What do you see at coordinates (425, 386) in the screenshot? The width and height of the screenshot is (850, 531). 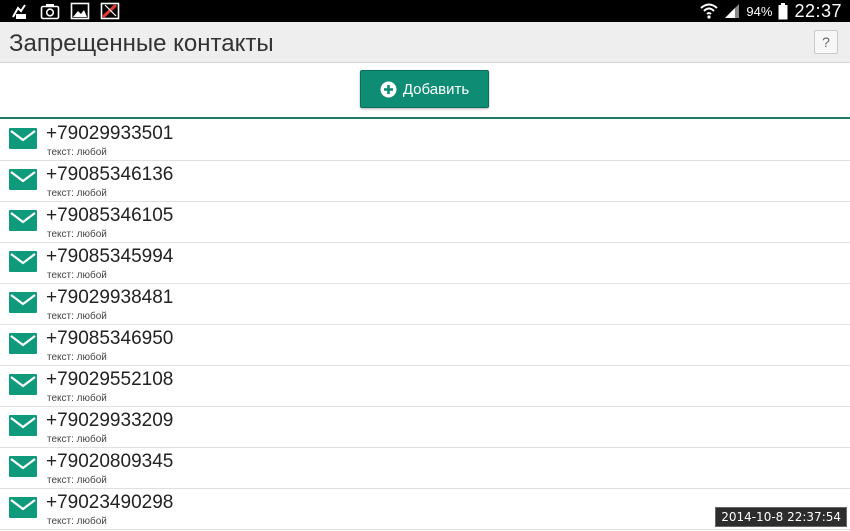 I see `list-item: +79029552108 текст: любой` at bounding box center [425, 386].